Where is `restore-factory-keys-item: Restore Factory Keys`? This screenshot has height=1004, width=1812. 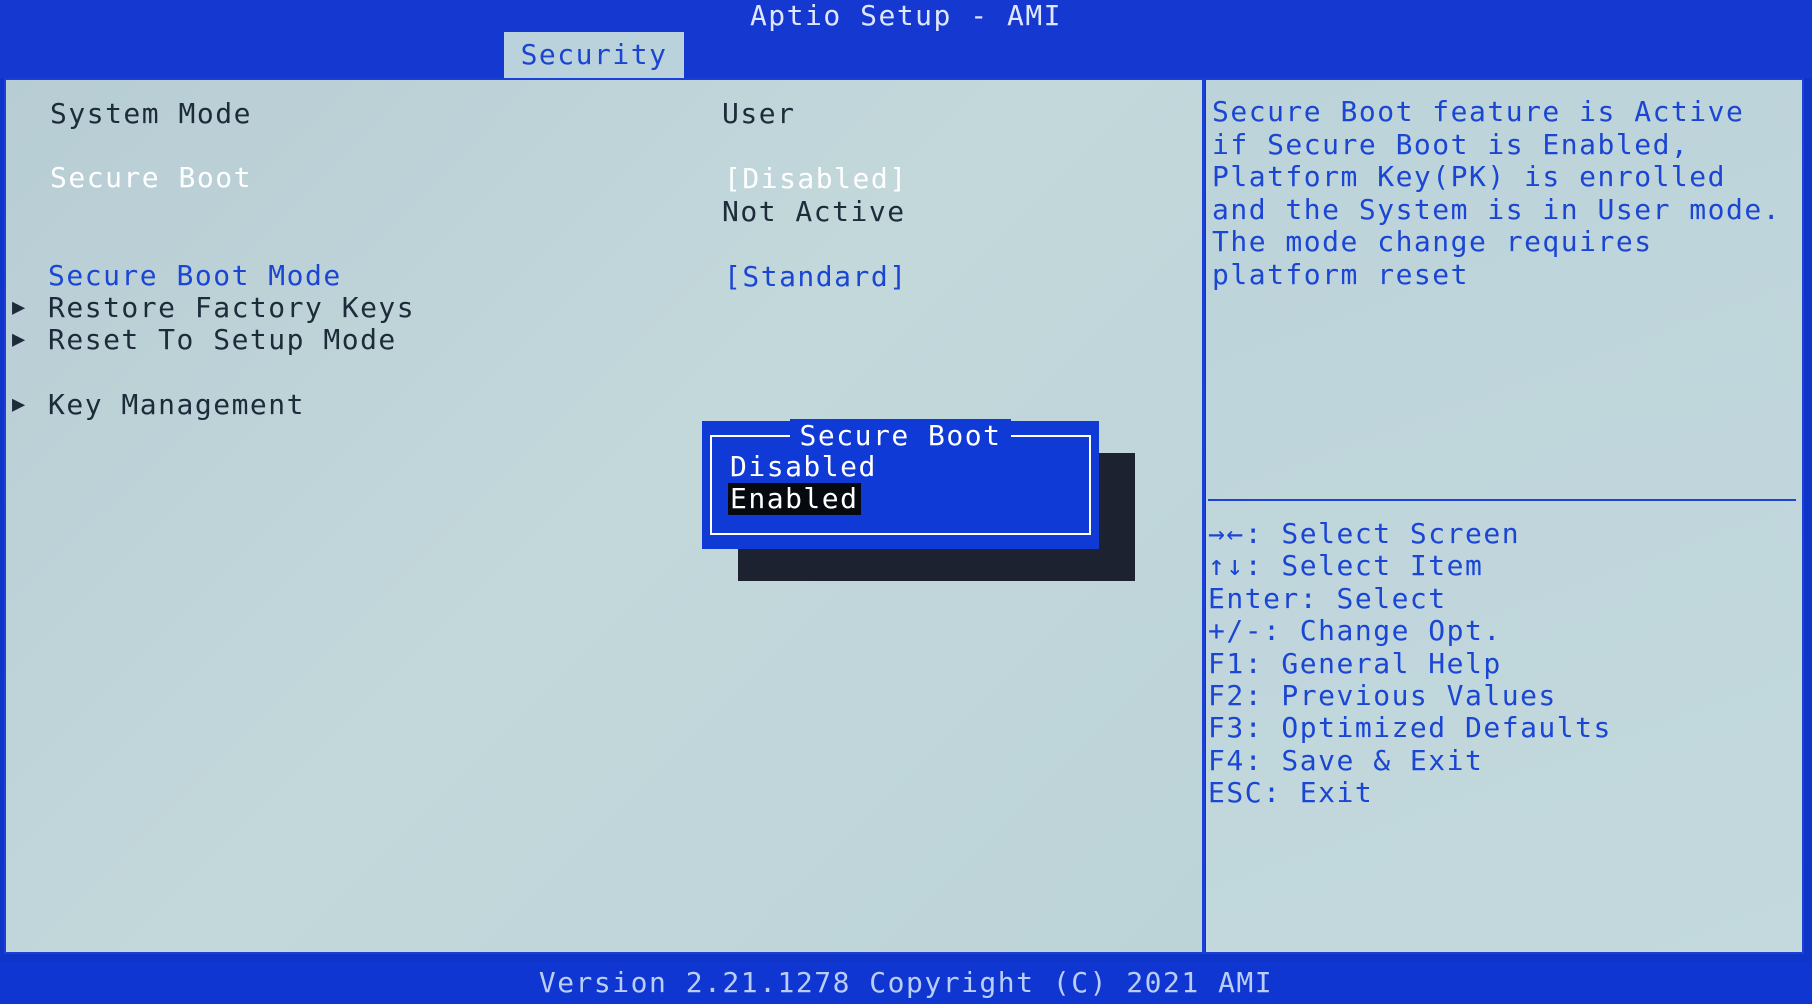 restore-factory-keys-item: Restore Factory Keys is located at coordinates (231, 308).